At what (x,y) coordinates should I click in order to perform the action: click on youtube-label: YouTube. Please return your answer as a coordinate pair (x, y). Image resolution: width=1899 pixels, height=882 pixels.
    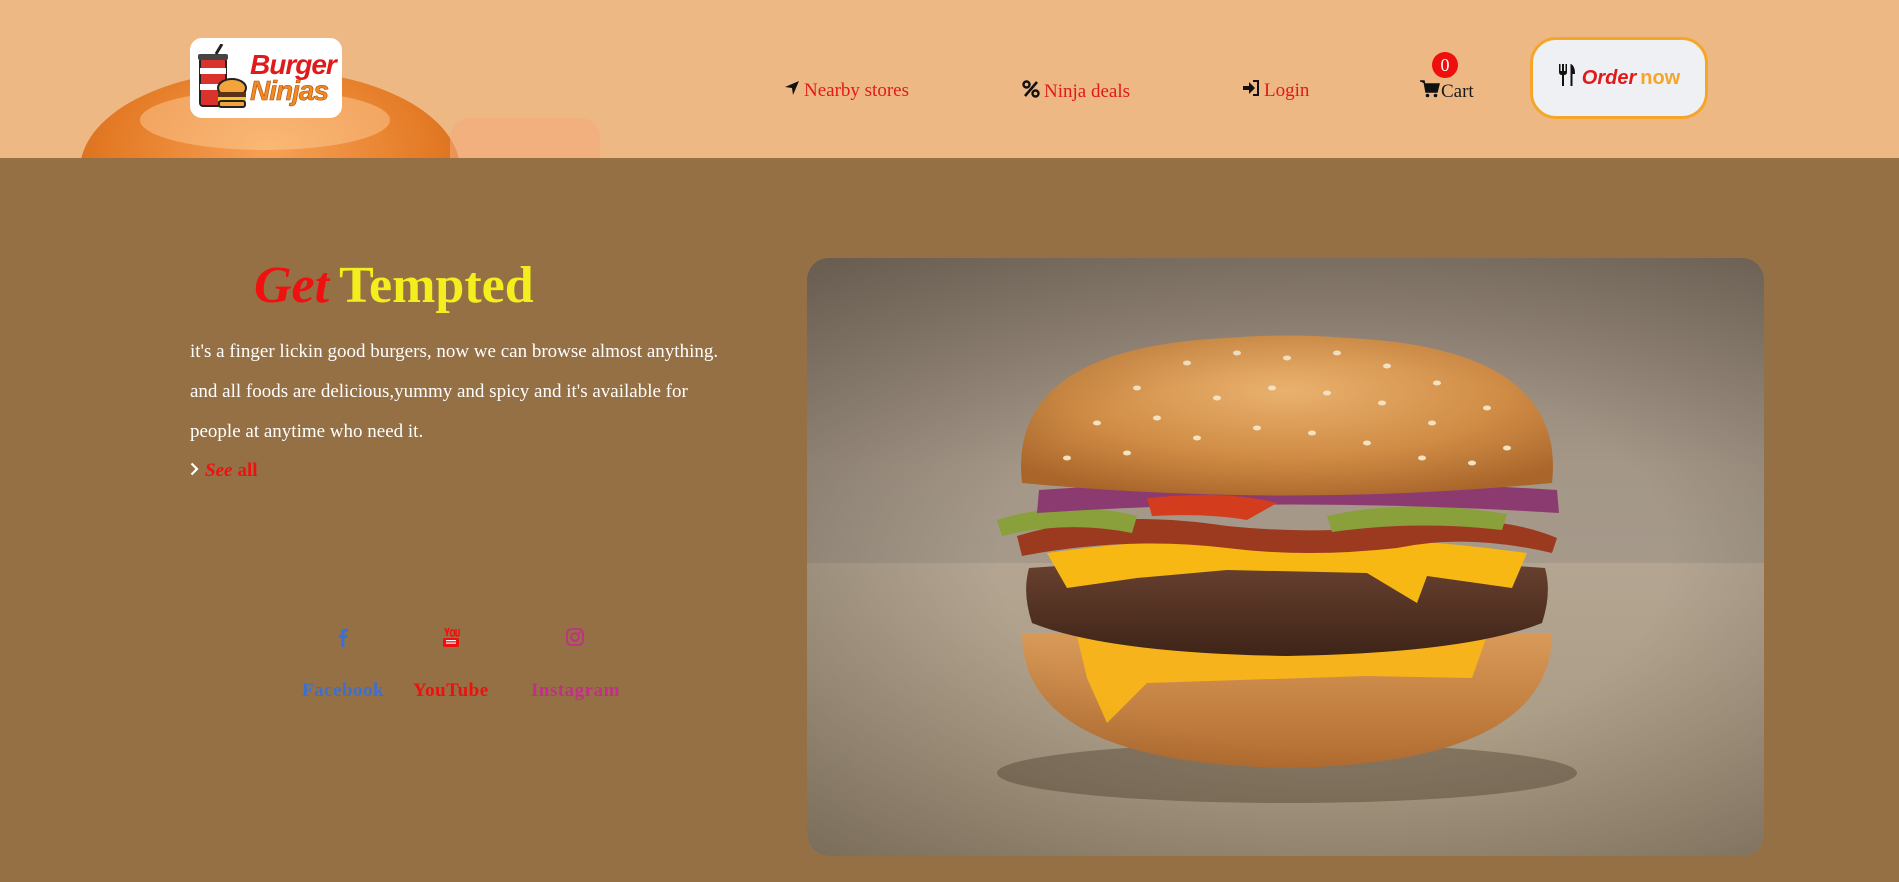
    Looking at the image, I should click on (451, 690).